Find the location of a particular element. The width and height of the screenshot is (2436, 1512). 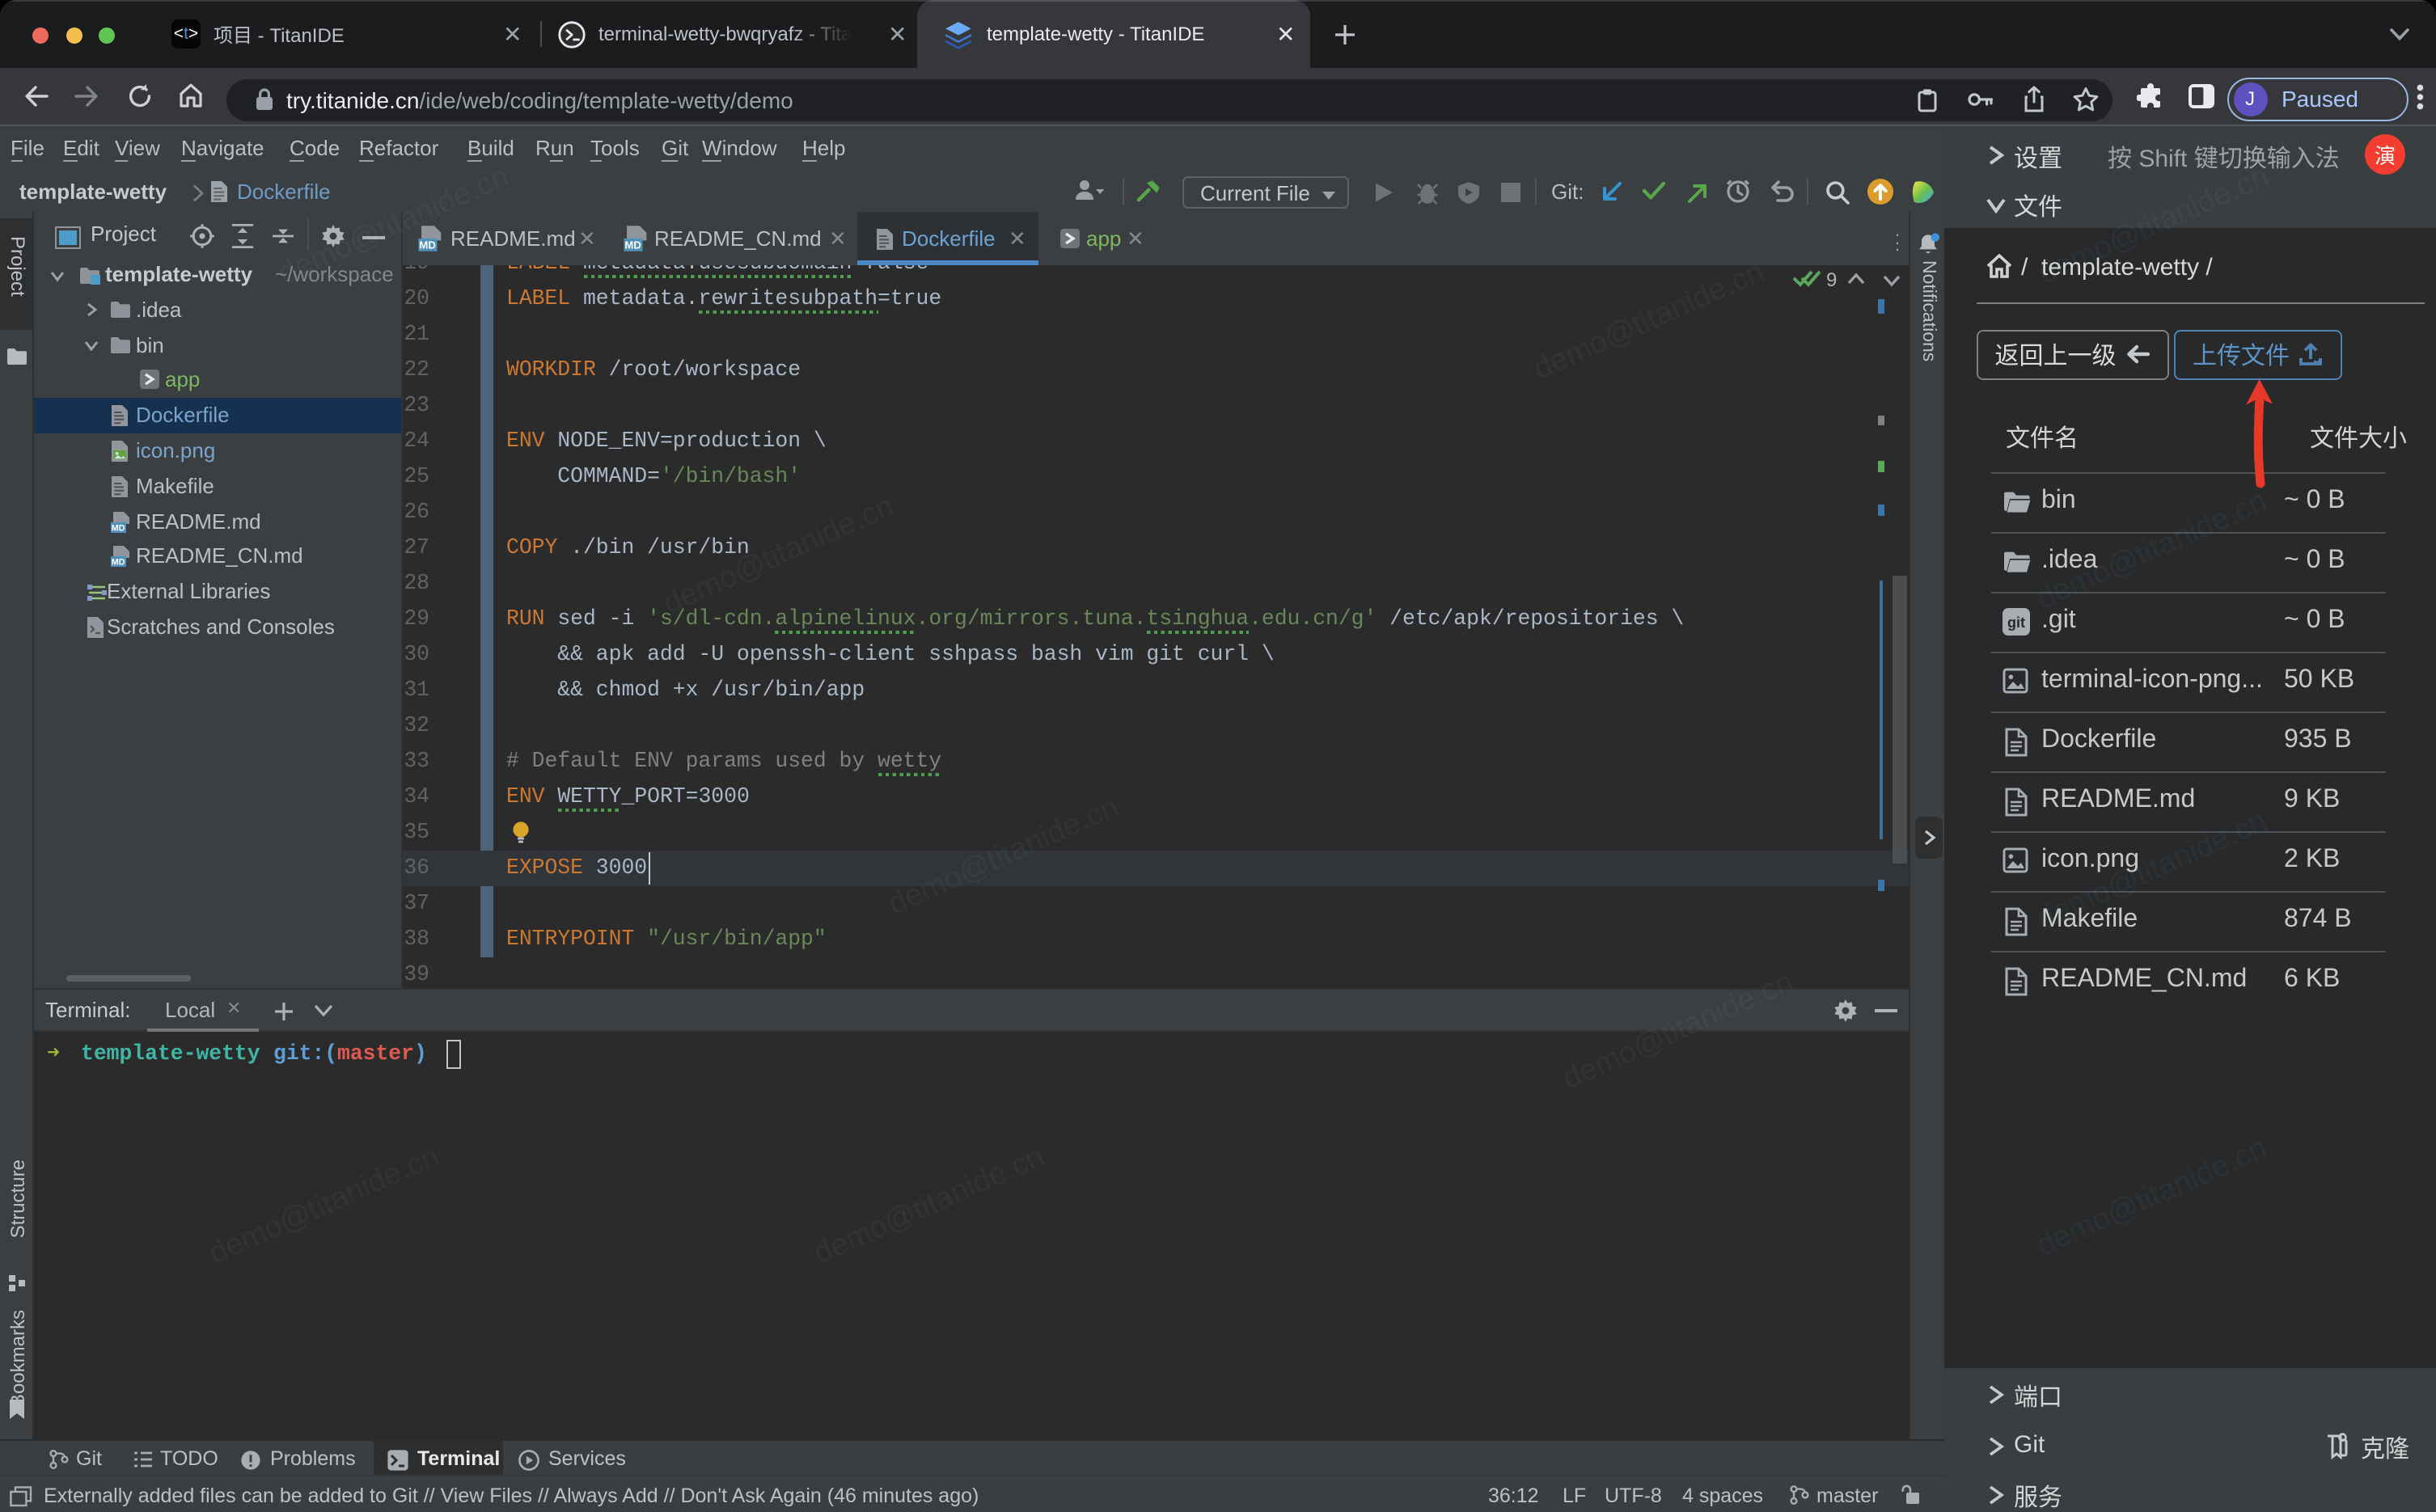

svg-text: 9 is located at coordinates (1830, 280).